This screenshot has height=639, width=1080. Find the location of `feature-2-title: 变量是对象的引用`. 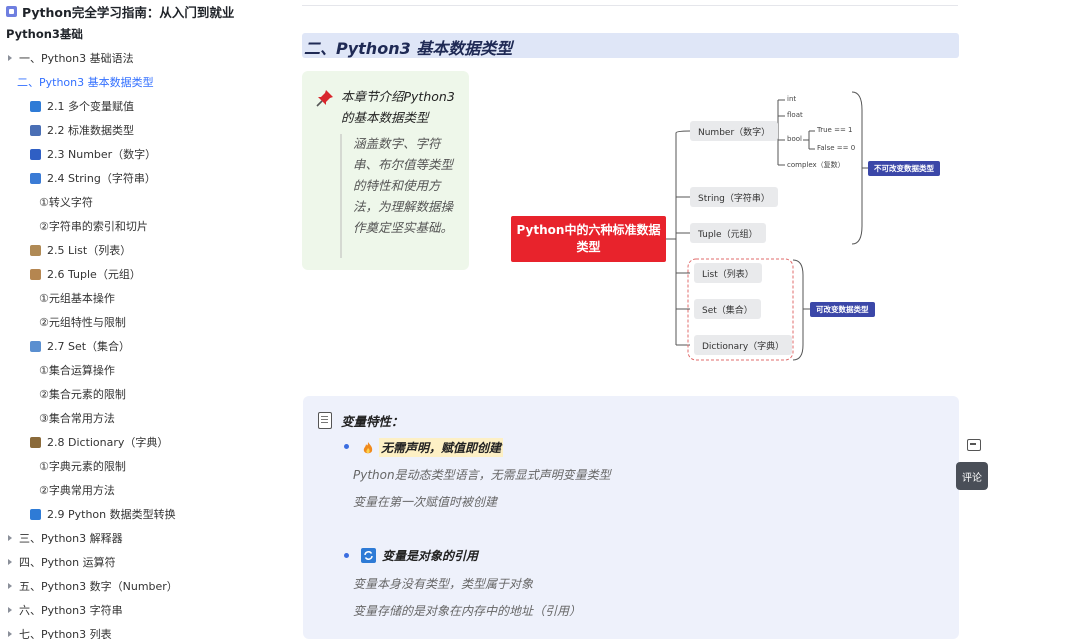

feature-2-title: 变量是对象的引用 is located at coordinates (419, 555).